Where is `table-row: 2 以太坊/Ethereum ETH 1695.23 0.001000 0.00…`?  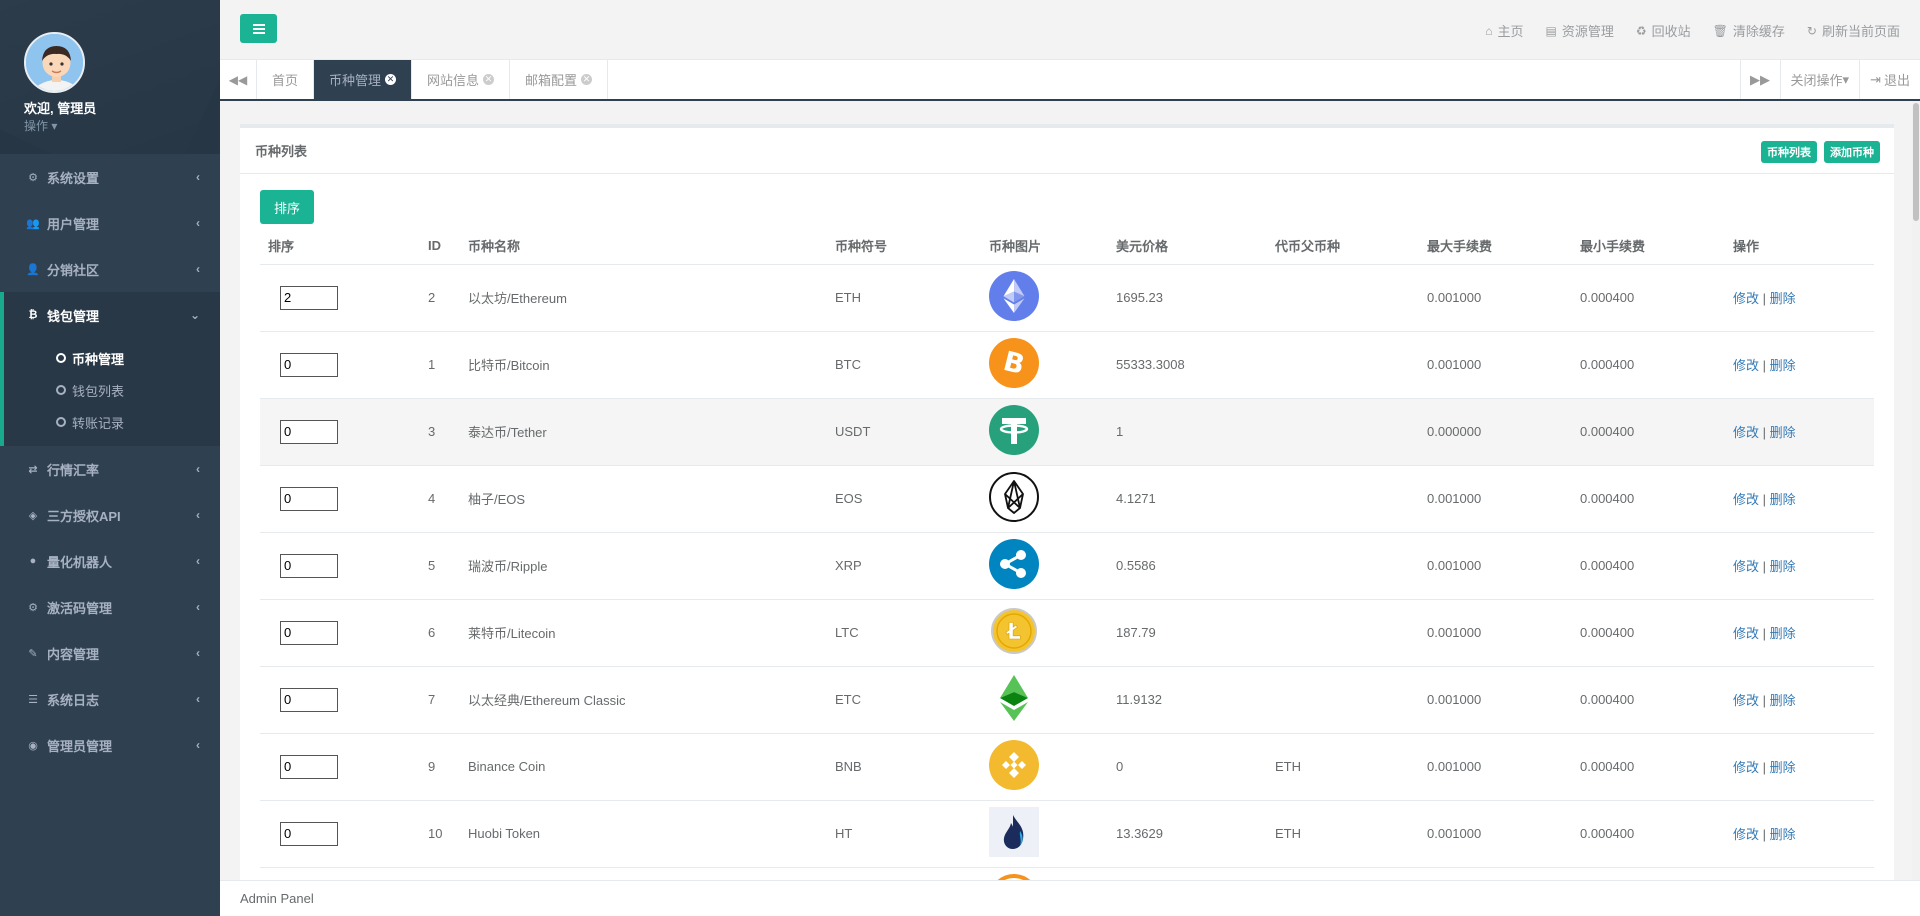 table-row: 2 以太坊/Ethereum ETH 1695.23 0.001000 0.00… is located at coordinates (1067, 298).